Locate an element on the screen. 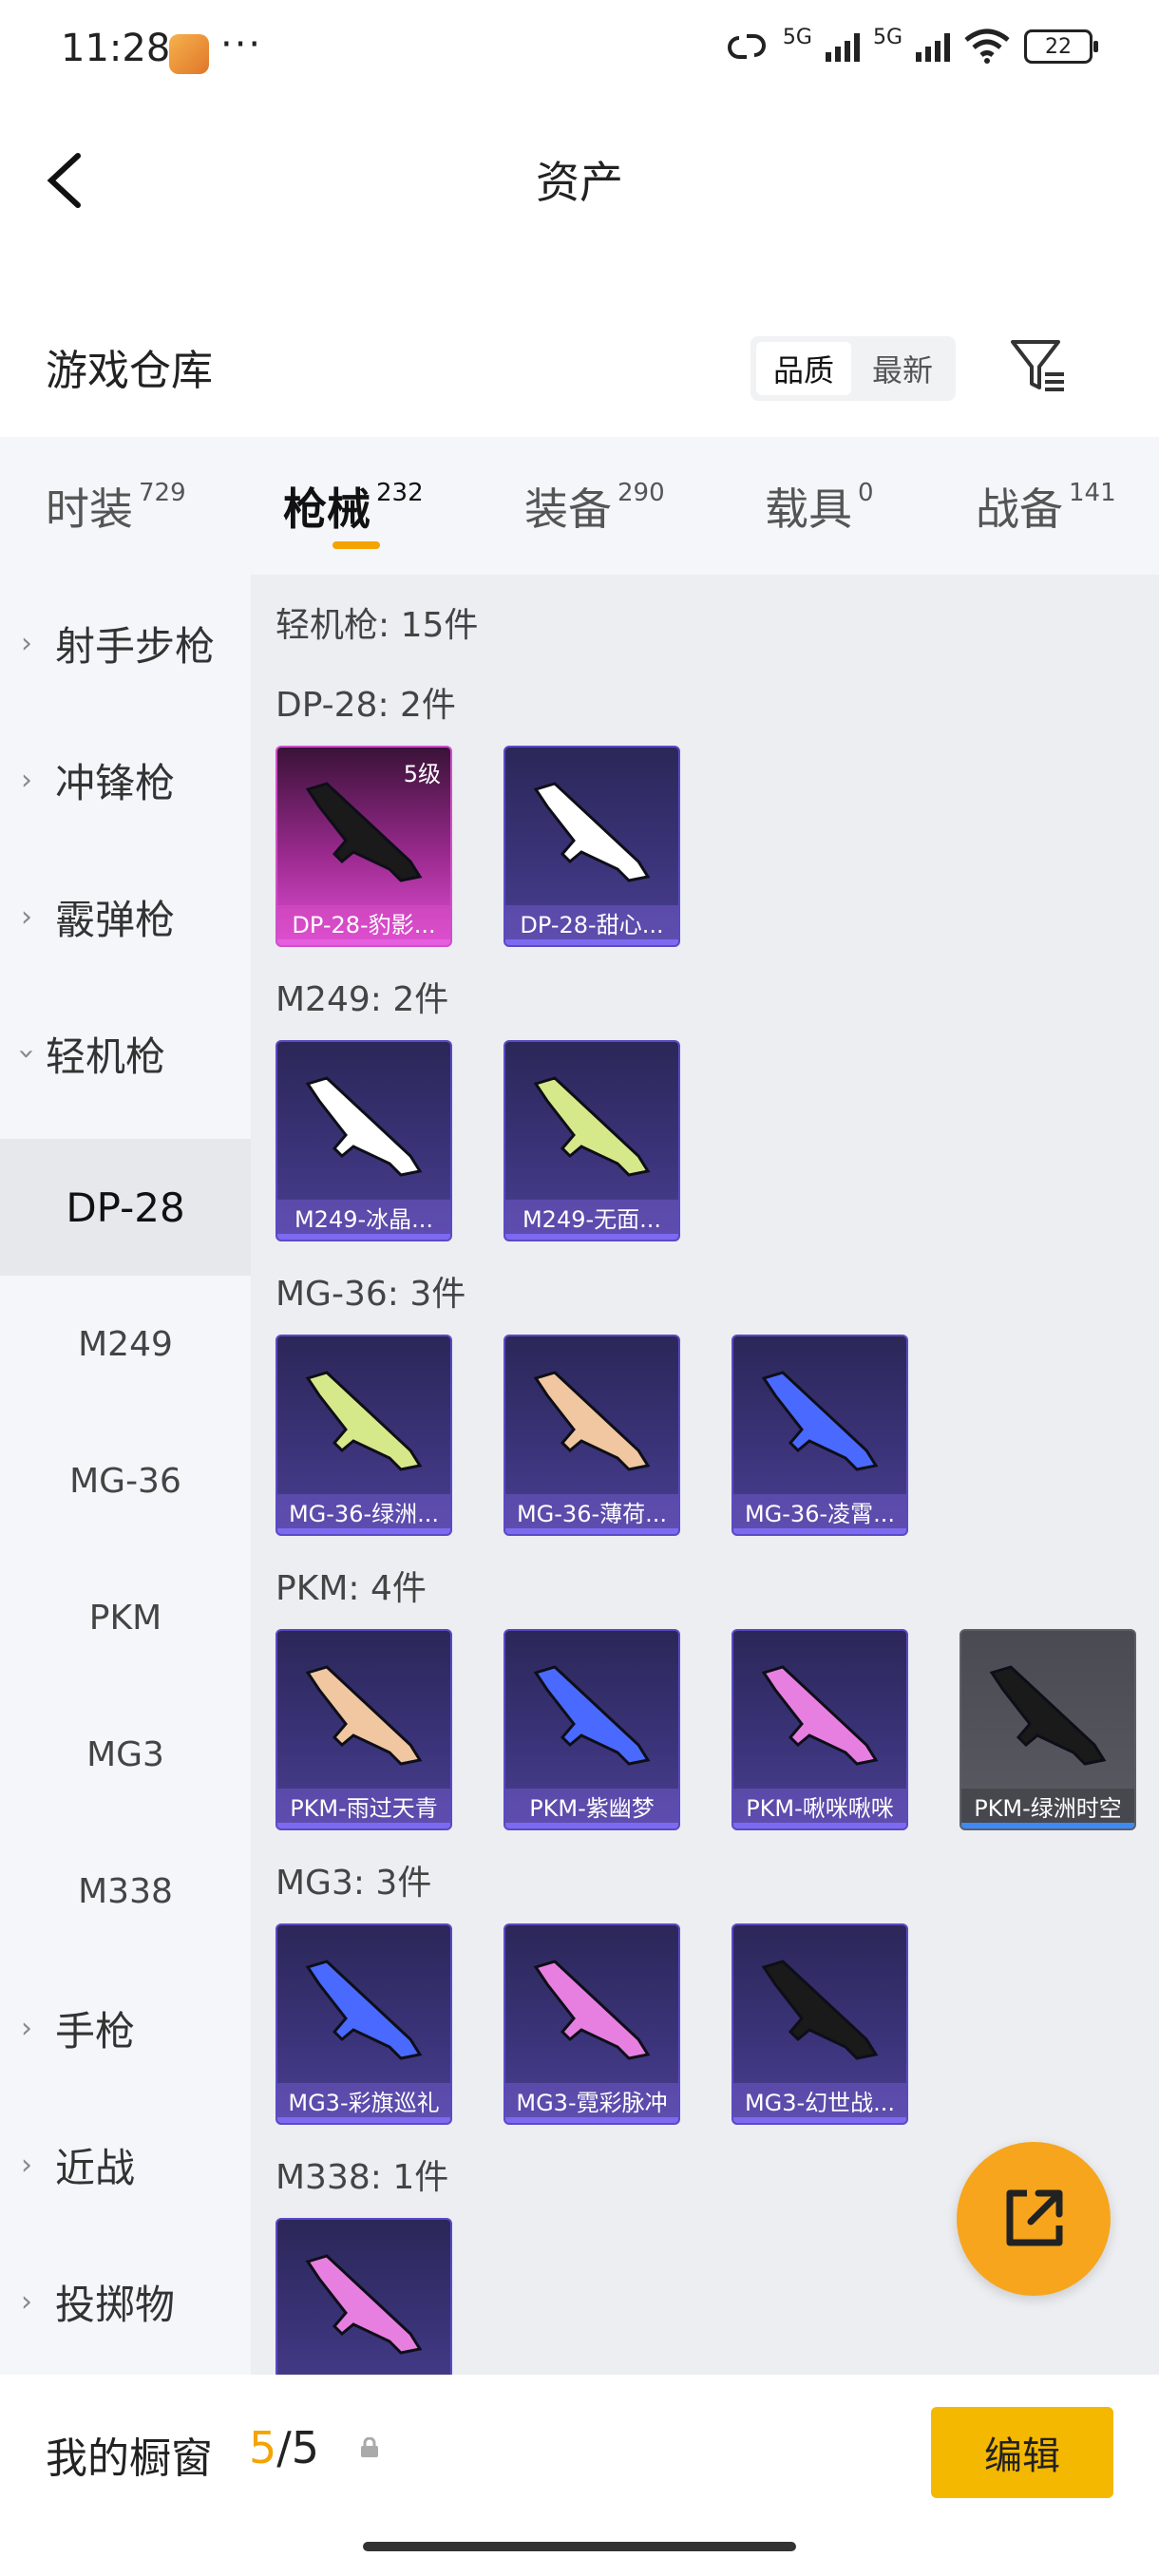 This screenshot has width=1159, height=2576. group-title: DP-28: 2件 is located at coordinates (366, 705).